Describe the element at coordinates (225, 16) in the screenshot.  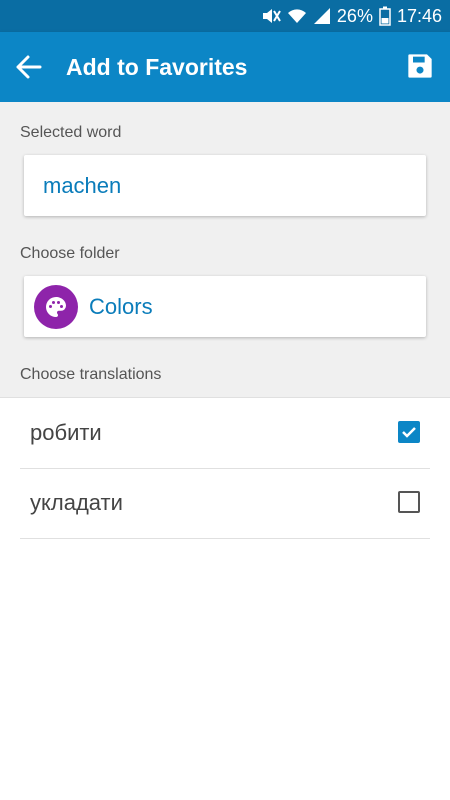
I see `status-bar: 26% 17:46` at that location.